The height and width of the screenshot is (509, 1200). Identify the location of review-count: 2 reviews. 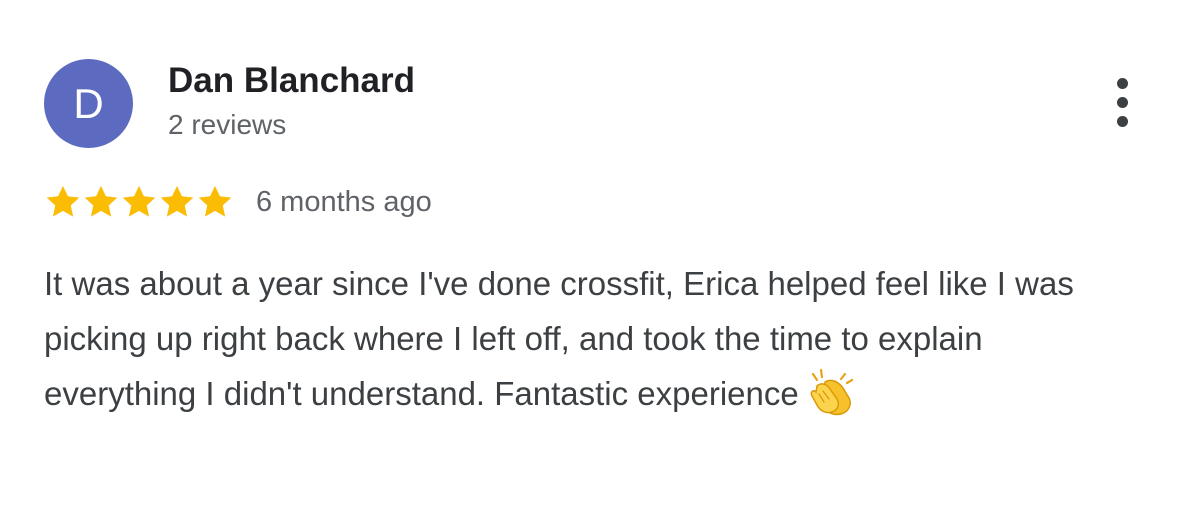
(227, 125).